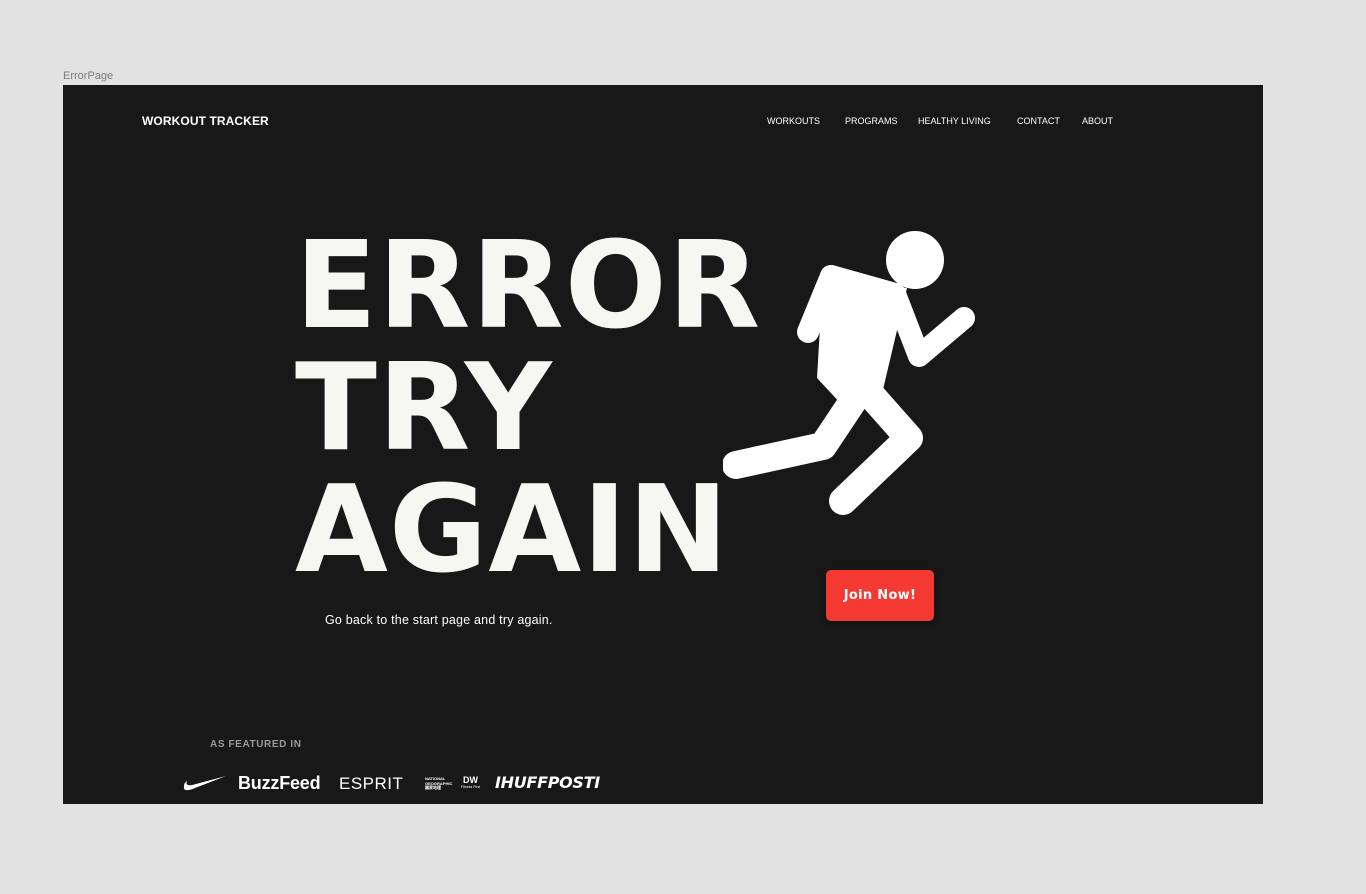  Describe the element at coordinates (371, 783) in the screenshot. I see `esprit-logo: ESPRIT` at that location.